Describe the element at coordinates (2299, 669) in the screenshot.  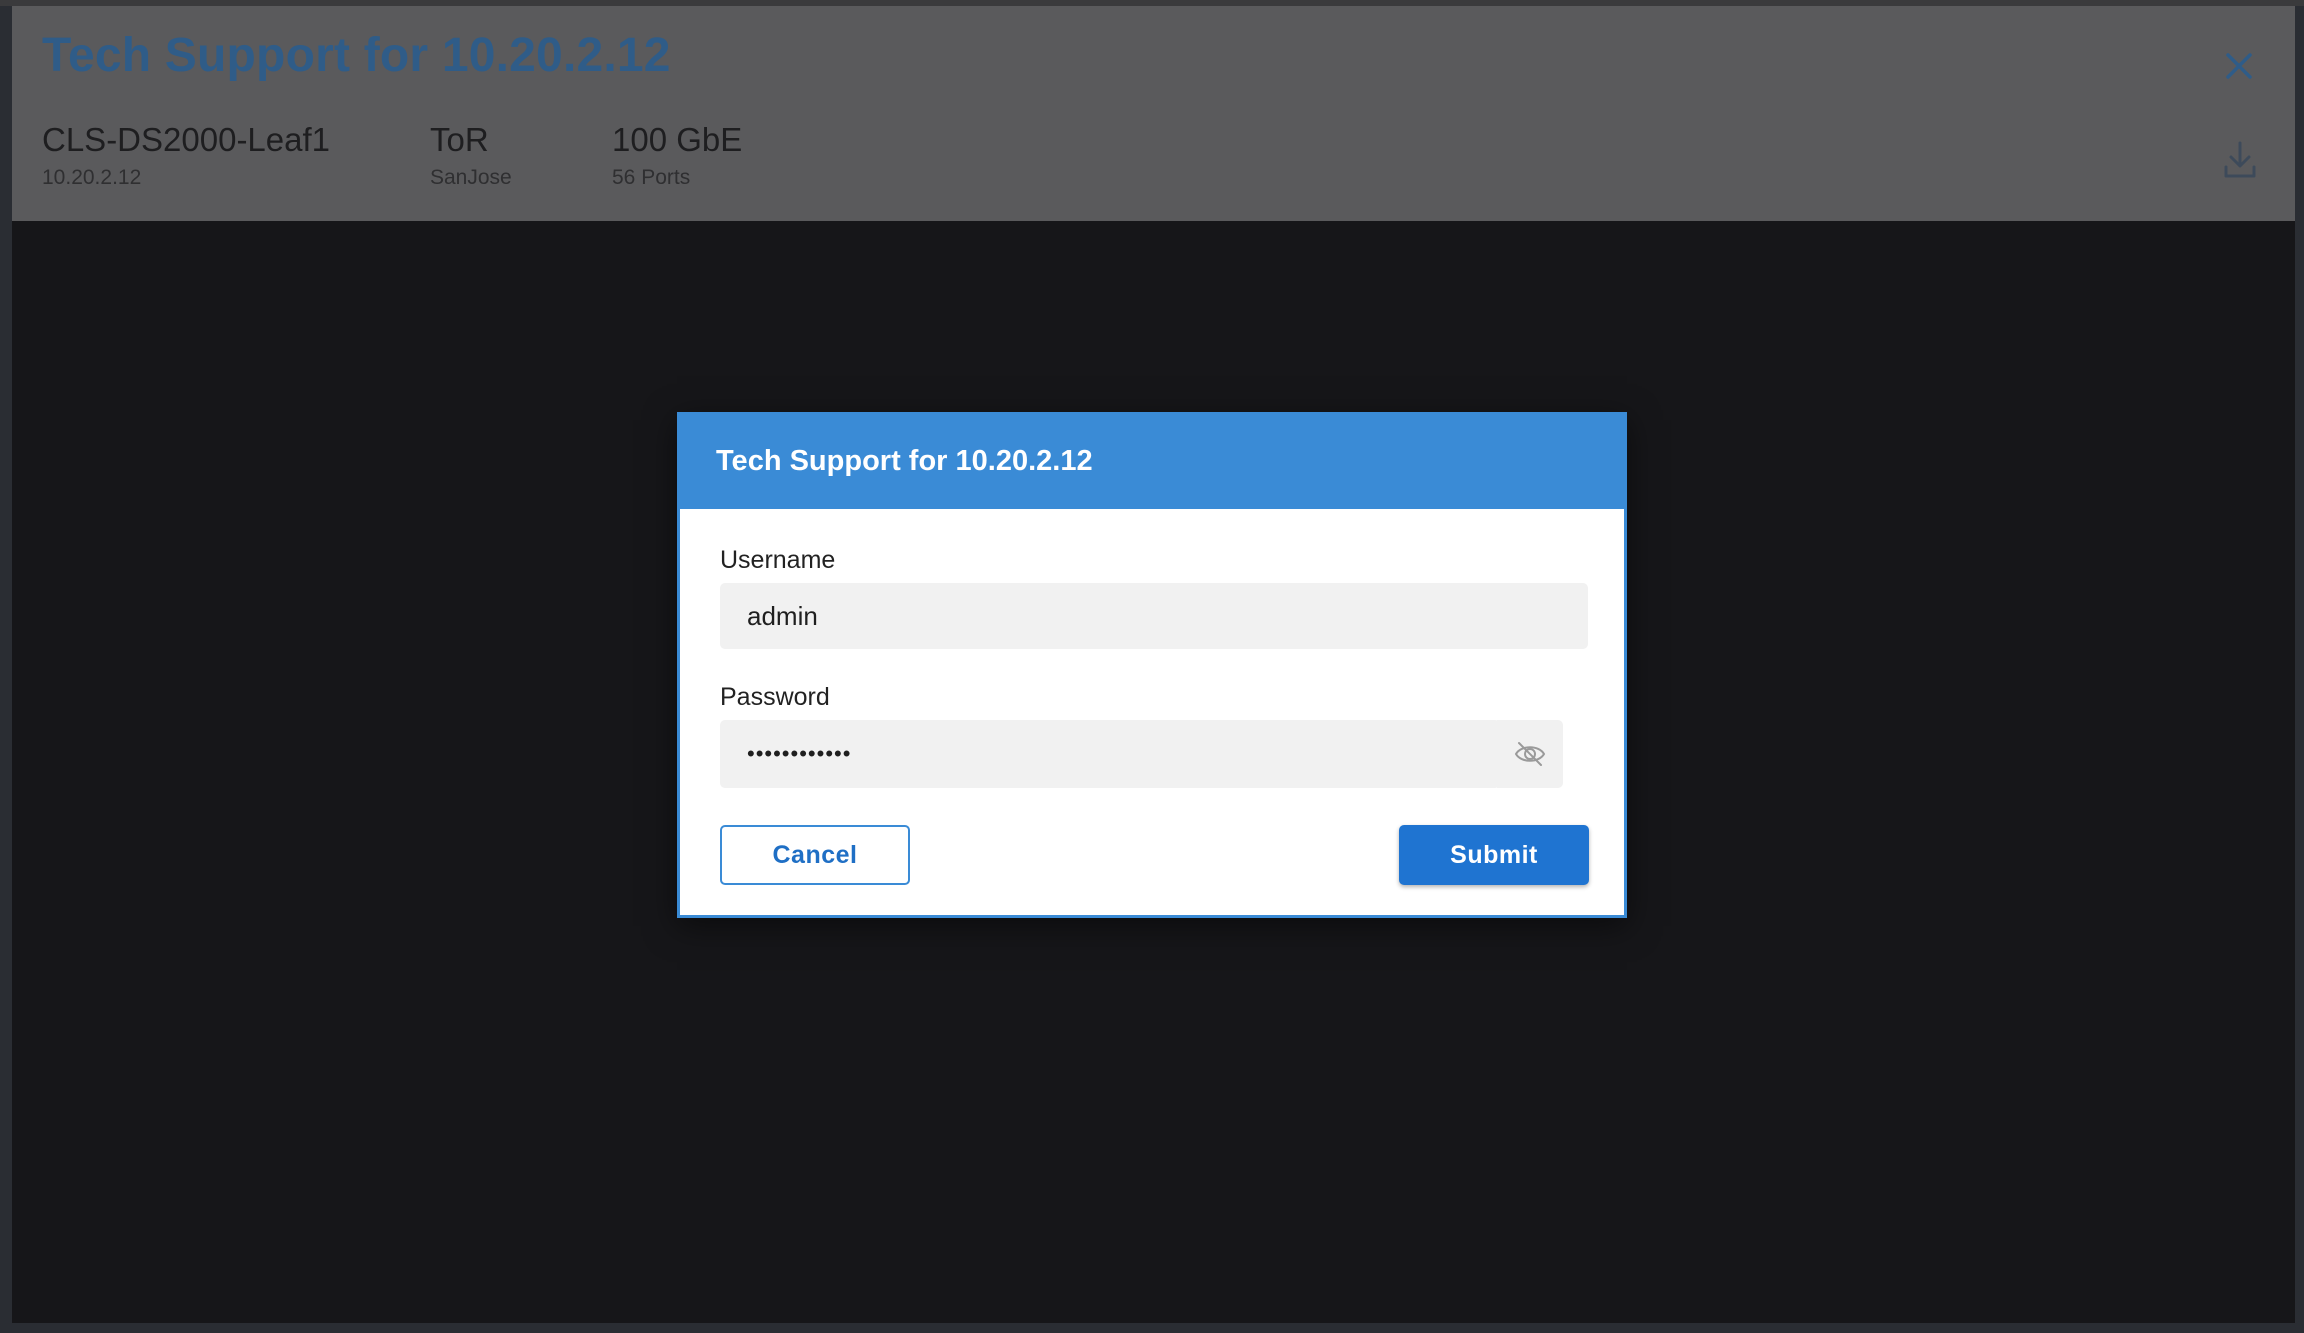
I see `background-app-edge-right` at that location.